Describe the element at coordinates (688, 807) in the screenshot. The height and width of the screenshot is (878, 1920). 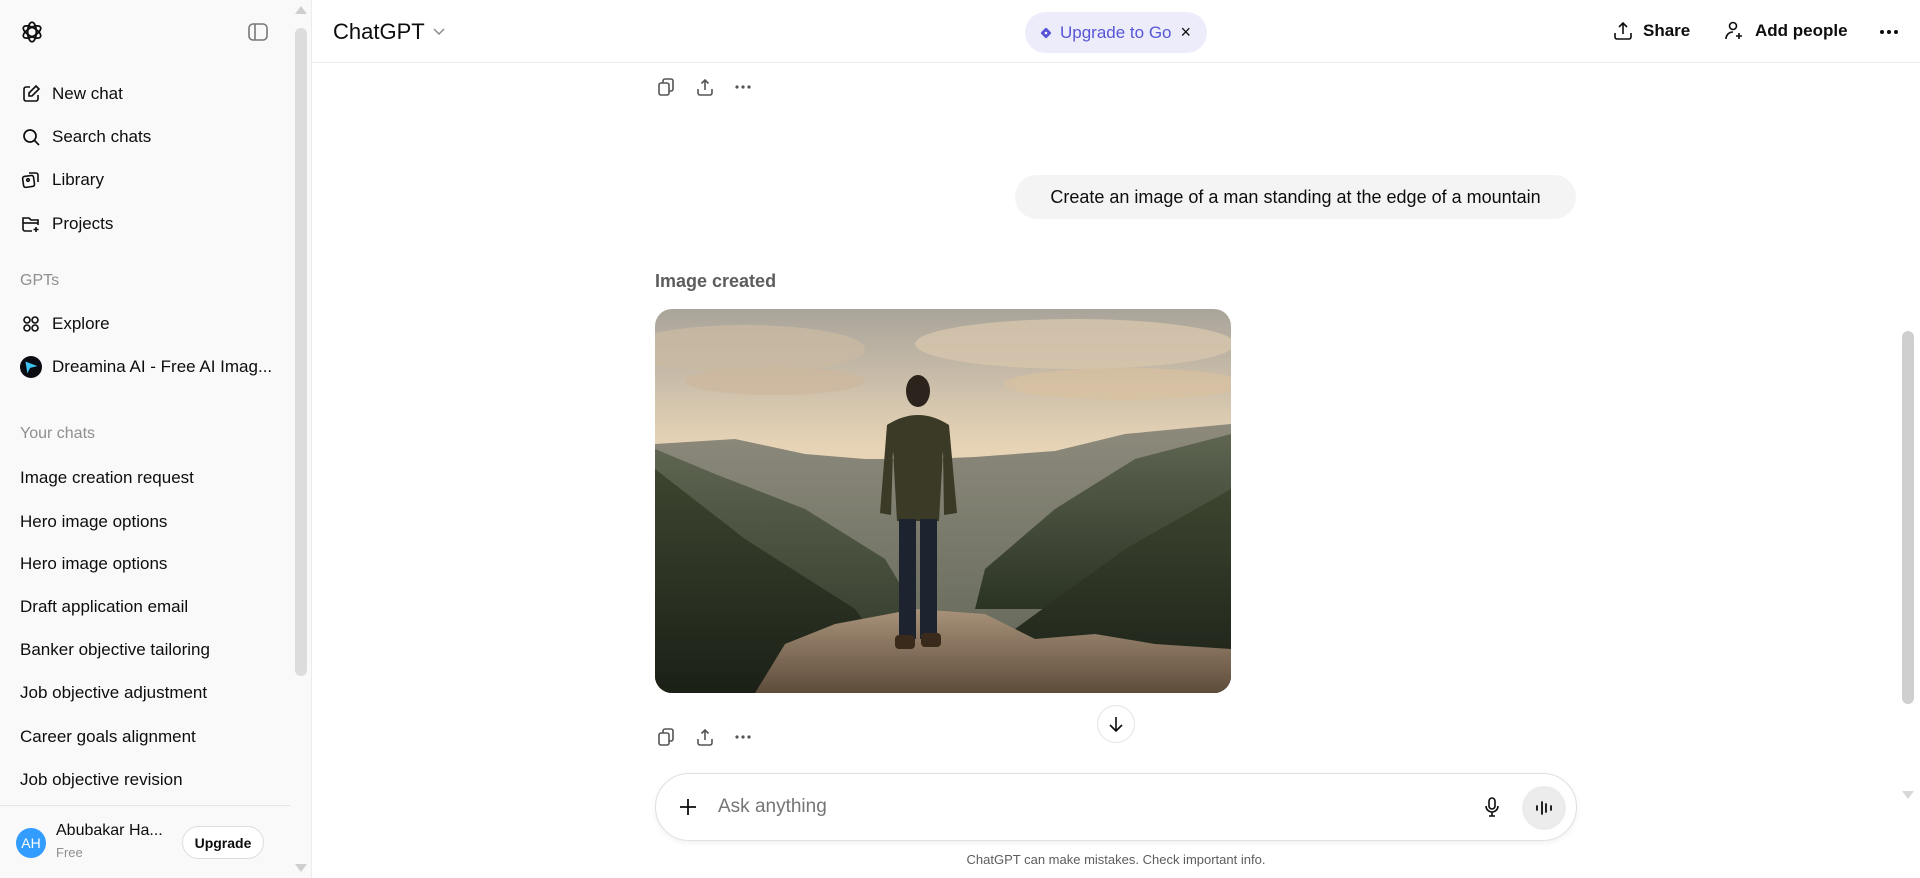
I see `add-attachment-icon` at that location.